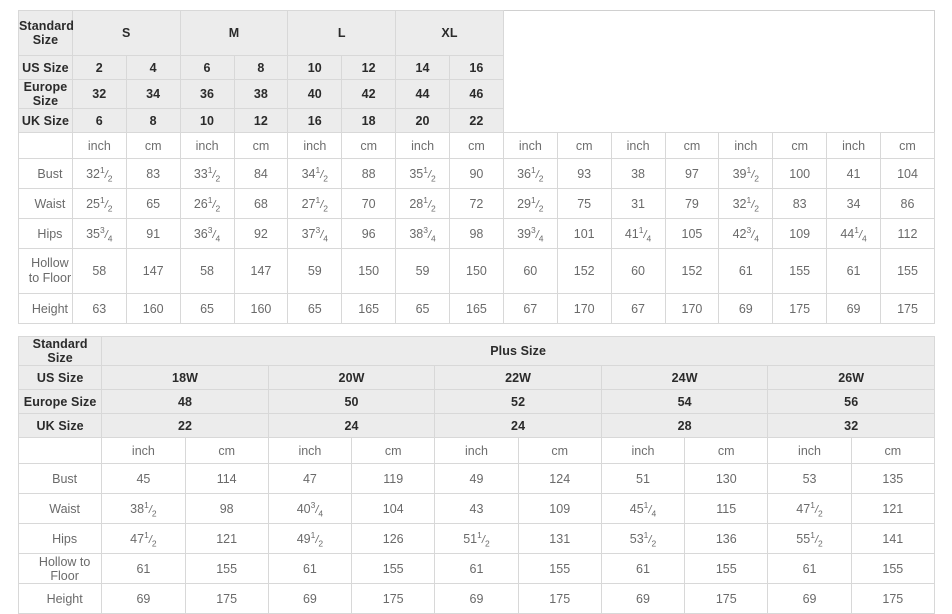 Image resolution: width=952 pixels, height=614 pixels. Describe the element at coordinates (351, 377) in the screenshot. I see `plus-us-size-cell: 20W` at that location.